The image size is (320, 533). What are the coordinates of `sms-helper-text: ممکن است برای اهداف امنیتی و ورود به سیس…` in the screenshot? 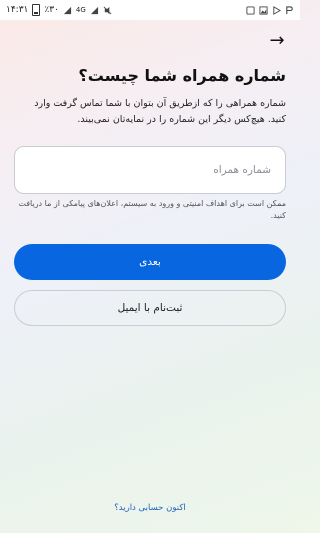 It's located at (152, 209).